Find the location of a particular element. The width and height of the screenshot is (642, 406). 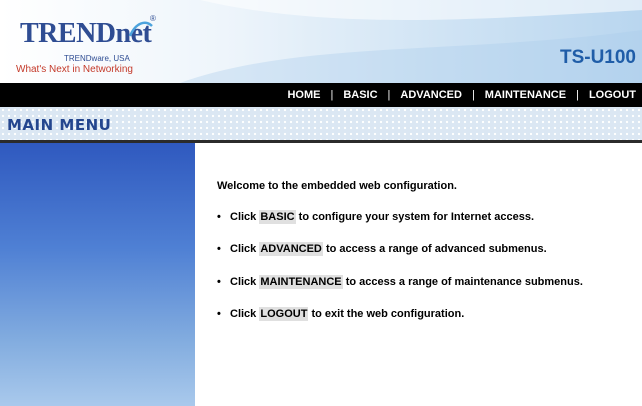

logo-subtitle: TRENDware, USA is located at coordinates (97, 58).